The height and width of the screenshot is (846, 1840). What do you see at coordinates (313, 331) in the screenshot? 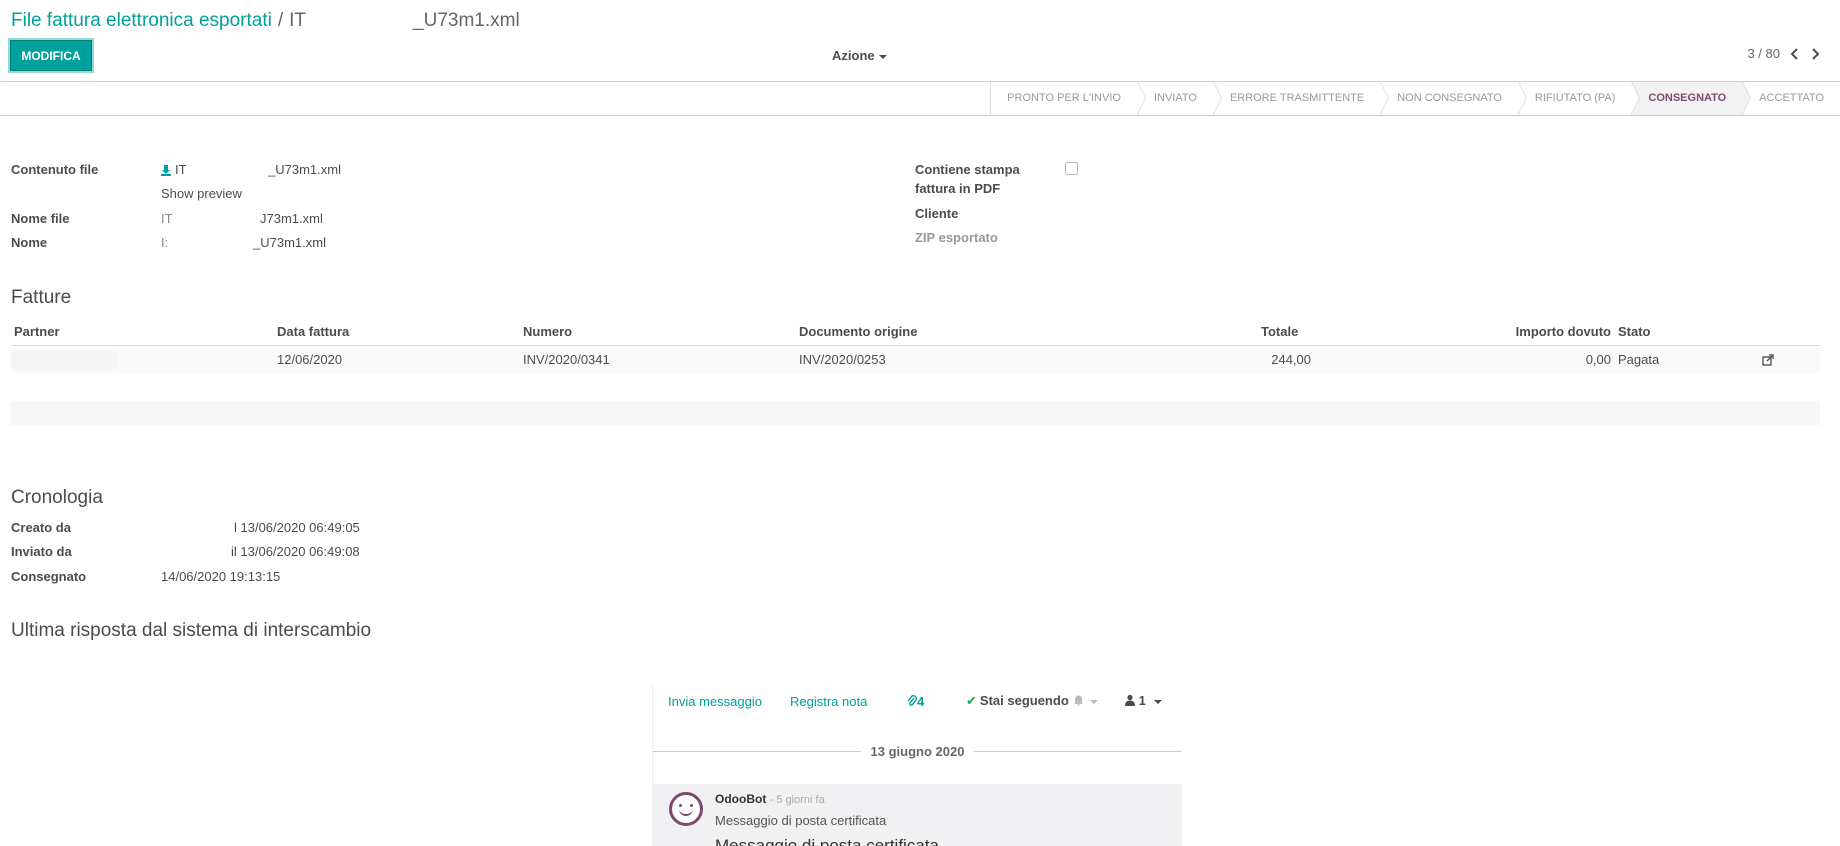
I see `col-date: Data fattura` at bounding box center [313, 331].